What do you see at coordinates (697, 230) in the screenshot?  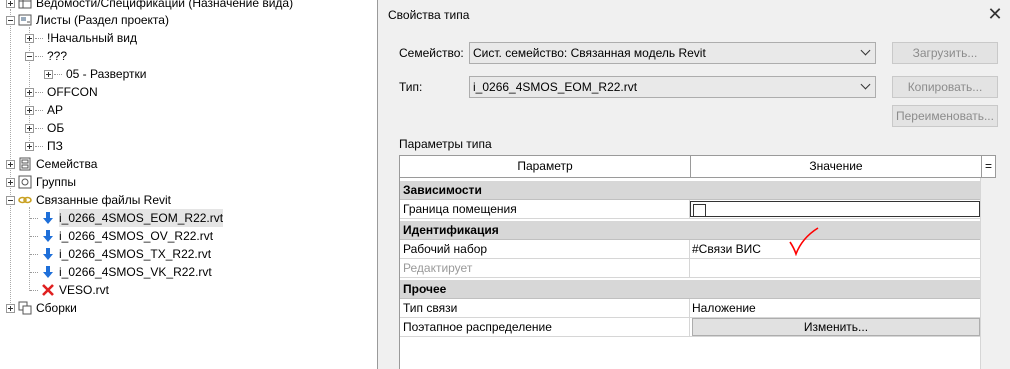 I see `group-header-identity: Идентификация «` at bounding box center [697, 230].